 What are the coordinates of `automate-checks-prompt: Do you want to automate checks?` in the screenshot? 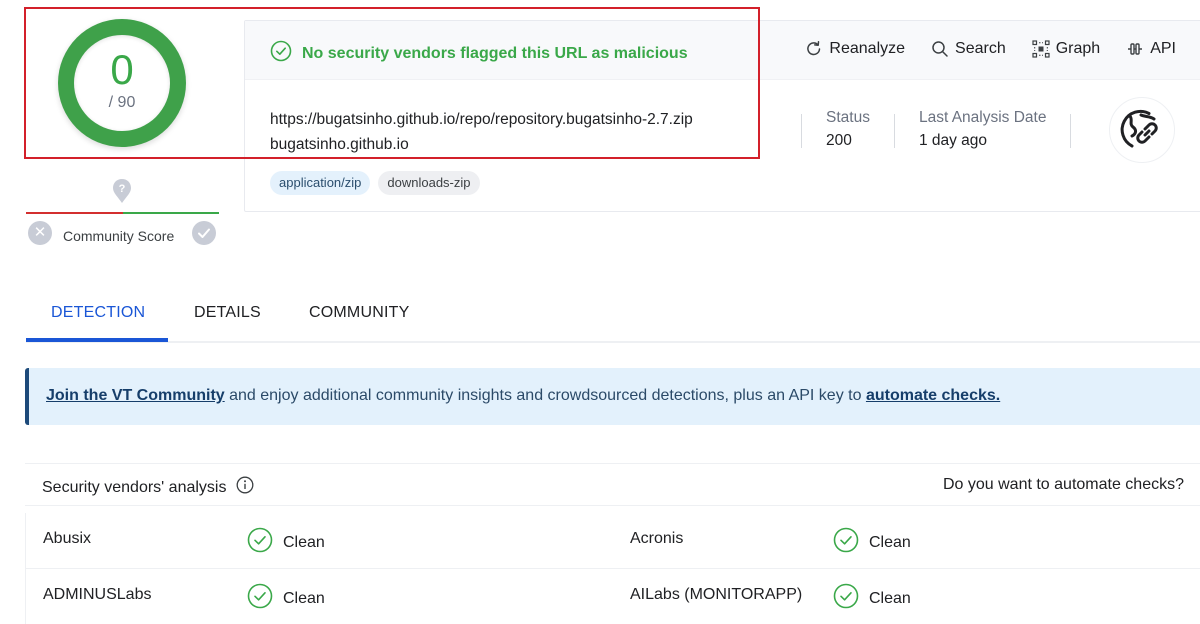 It's located at (1063, 485).